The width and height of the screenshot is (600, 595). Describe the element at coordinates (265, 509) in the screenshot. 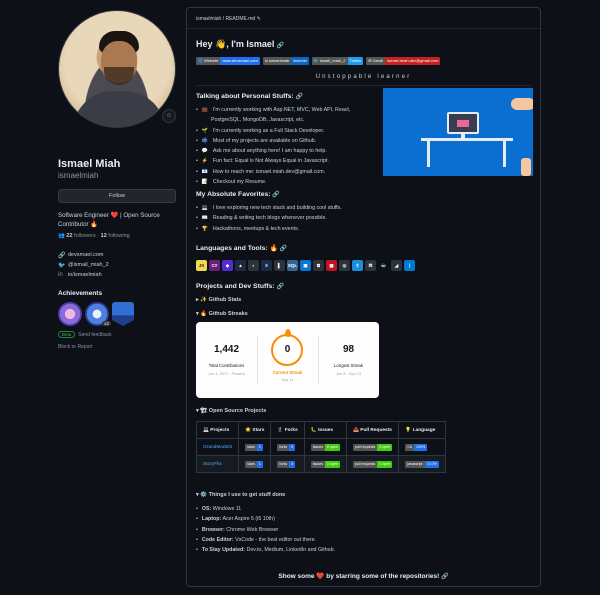

I see `things-item: • OS: Windows 11` at that location.